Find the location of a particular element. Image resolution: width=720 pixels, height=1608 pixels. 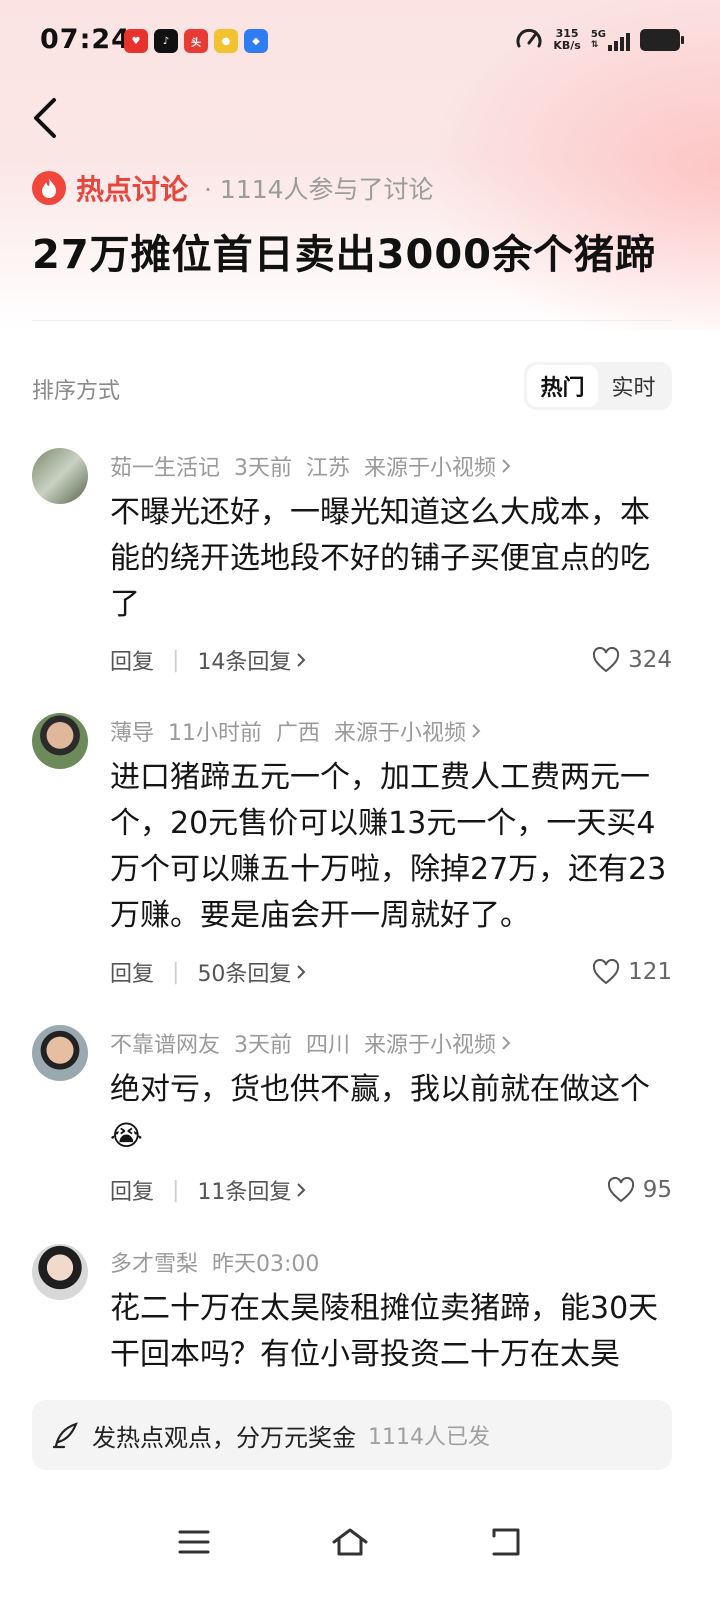

sort-toggle: 热门 实时 is located at coordinates (598, 386).